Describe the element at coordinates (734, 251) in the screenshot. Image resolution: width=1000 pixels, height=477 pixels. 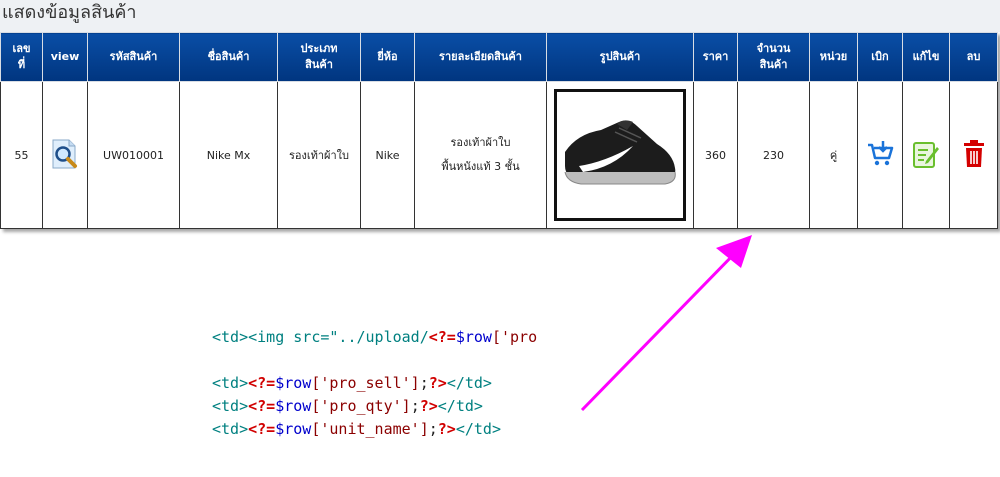
I see `arrowhead` at that location.